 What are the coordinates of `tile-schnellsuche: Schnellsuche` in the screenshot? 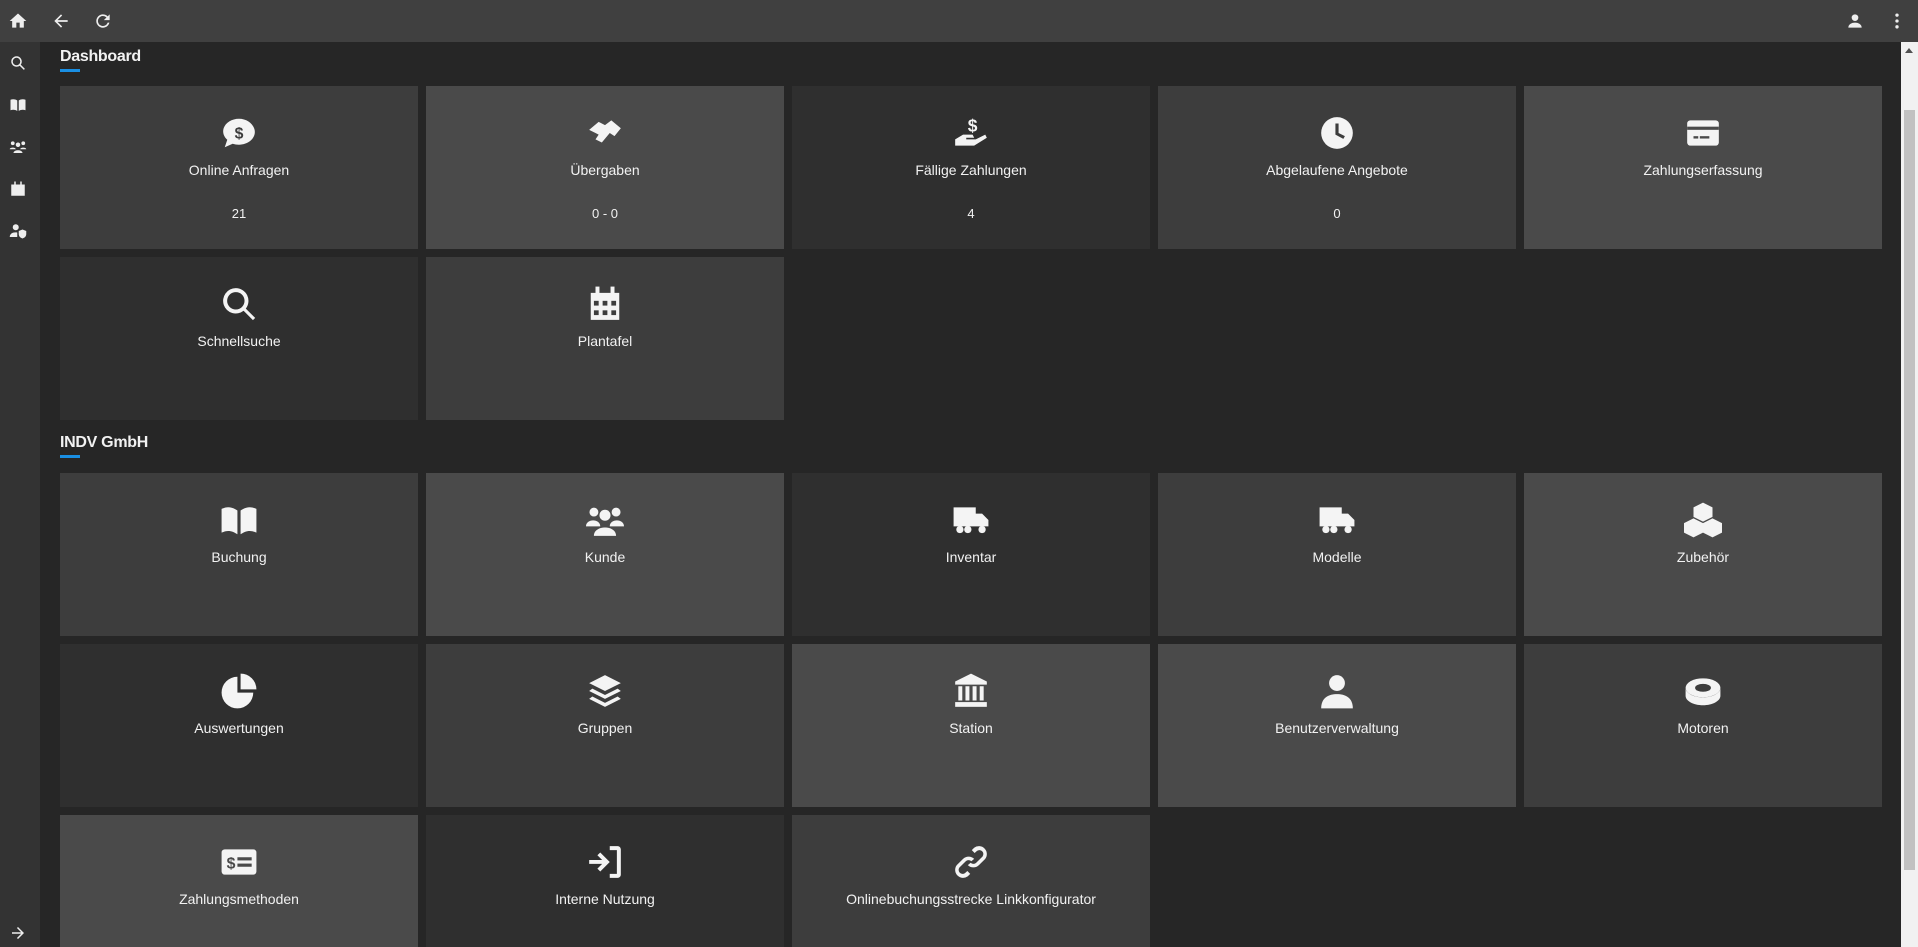 It's located at (239, 338).